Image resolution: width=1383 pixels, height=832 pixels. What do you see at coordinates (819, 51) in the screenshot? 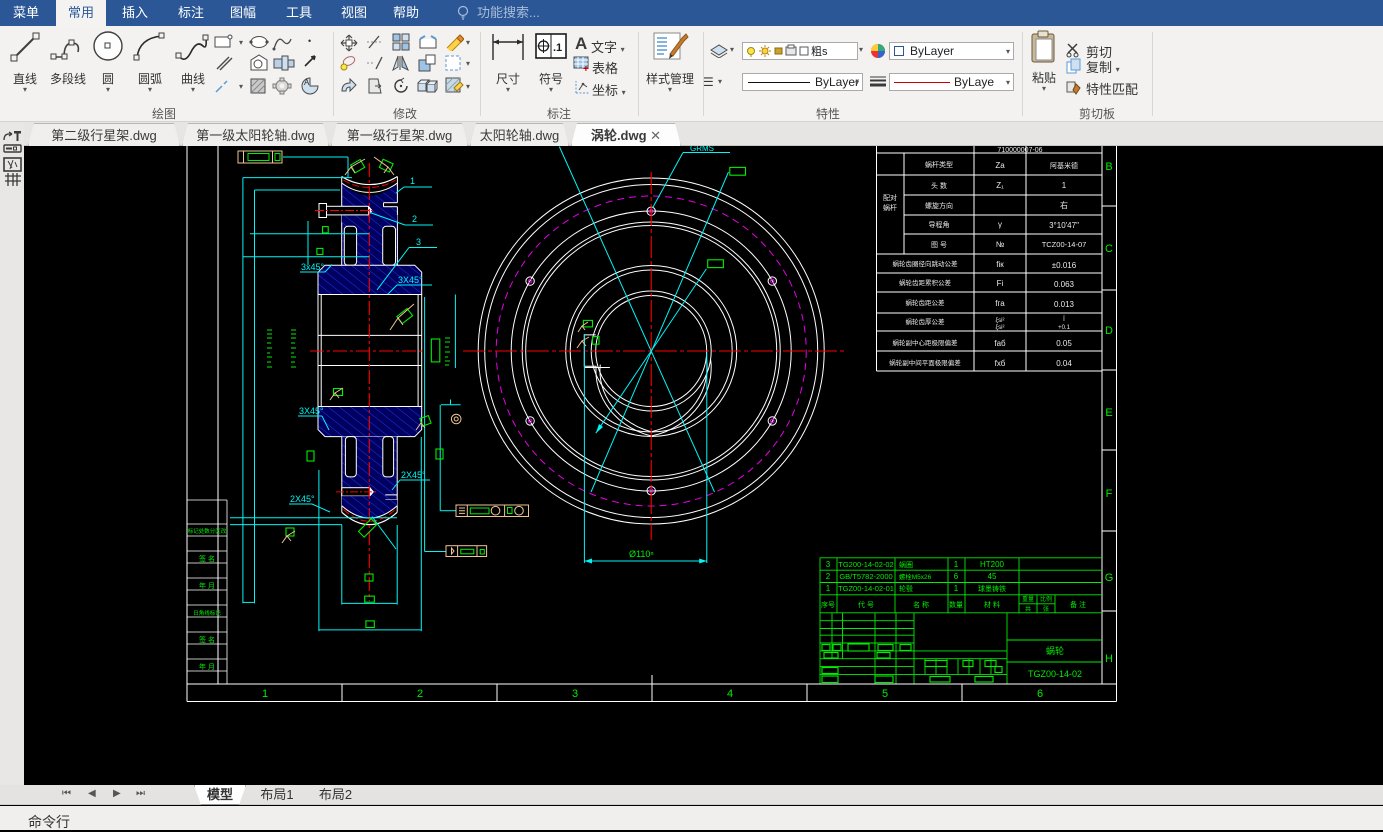
I see `svg-text: 粗s` at bounding box center [819, 51].